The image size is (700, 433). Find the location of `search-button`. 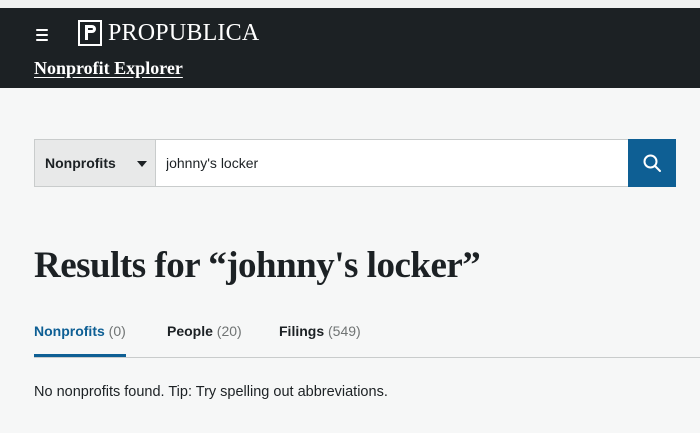

search-button is located at coordinates (652, 163).